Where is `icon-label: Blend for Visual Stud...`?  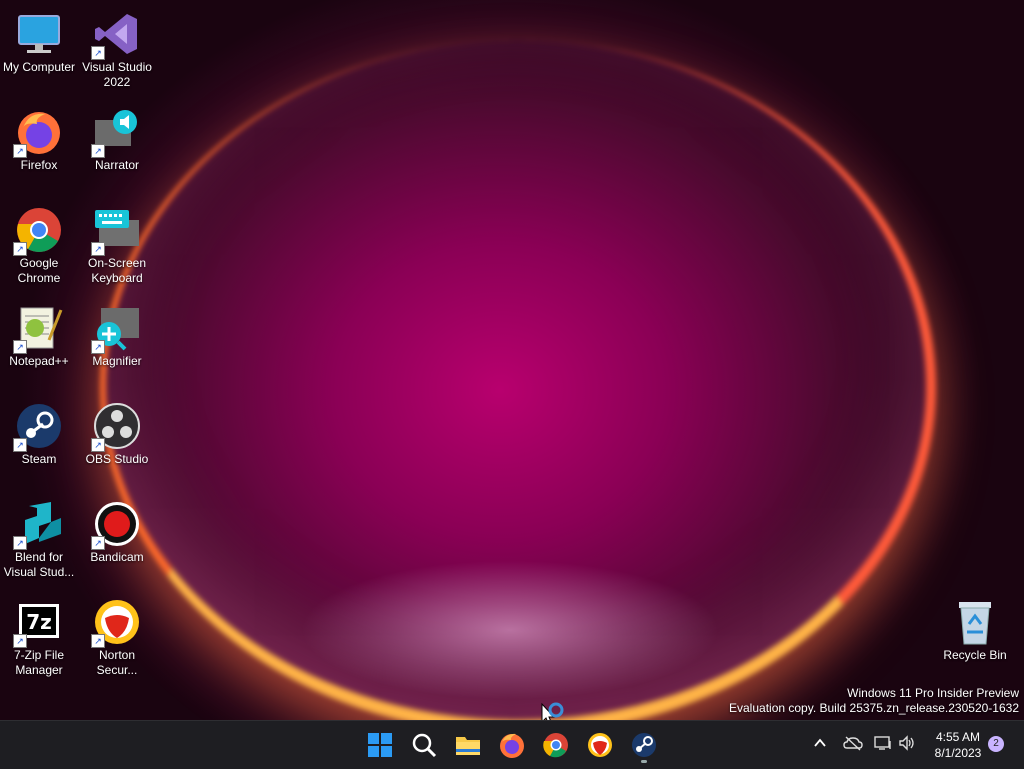
icon-label: Blend for Visual Stud... is located at coordinates (39, 564).